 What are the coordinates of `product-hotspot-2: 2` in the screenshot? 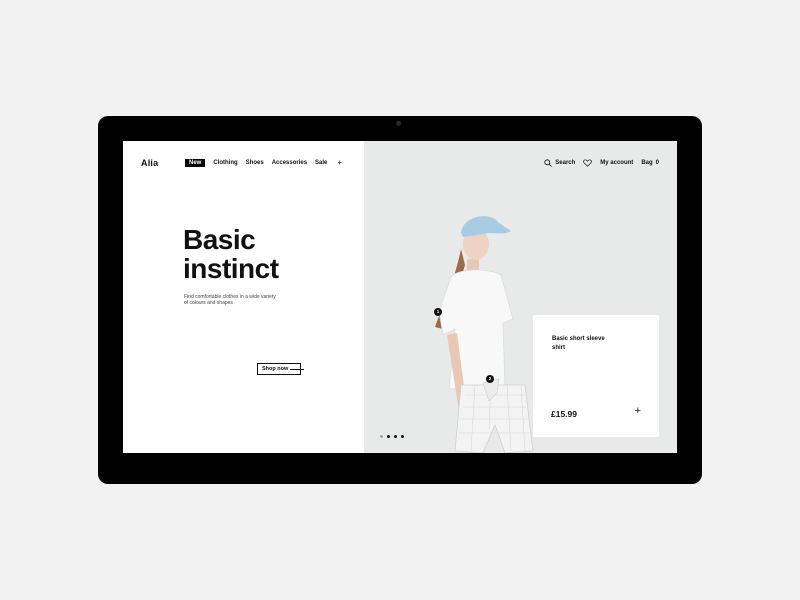 It's located at (490, 379).